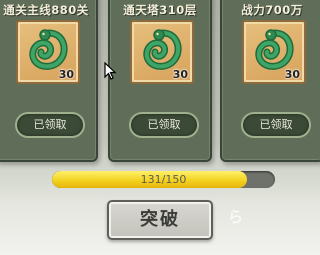  What do you see at coordinates (236, 217) in the screenshot?
I see `watermark-logo: ら` at bounding box center [236, 217].